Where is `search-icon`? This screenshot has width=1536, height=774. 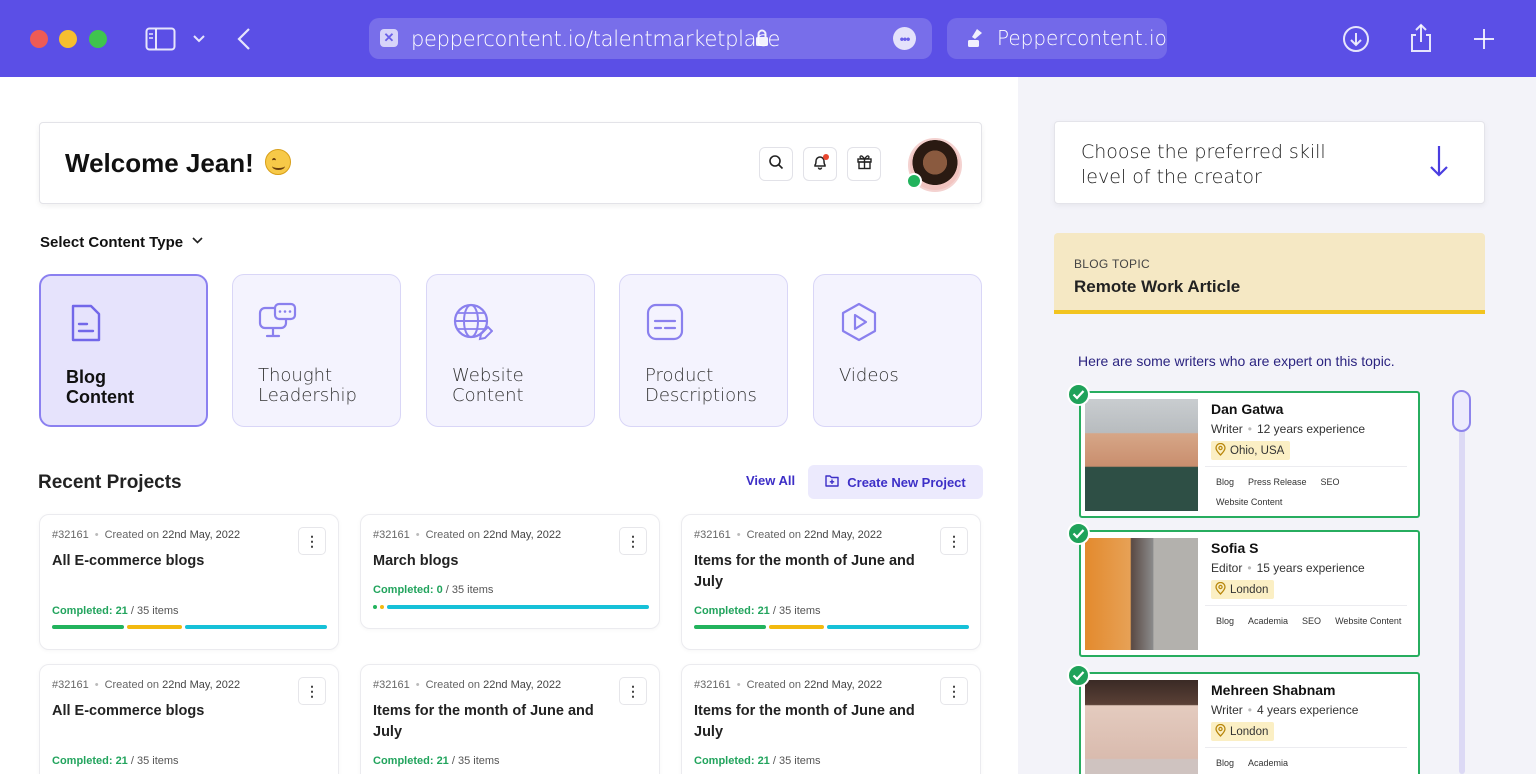
search-icon is located at coordinates (776, 164).